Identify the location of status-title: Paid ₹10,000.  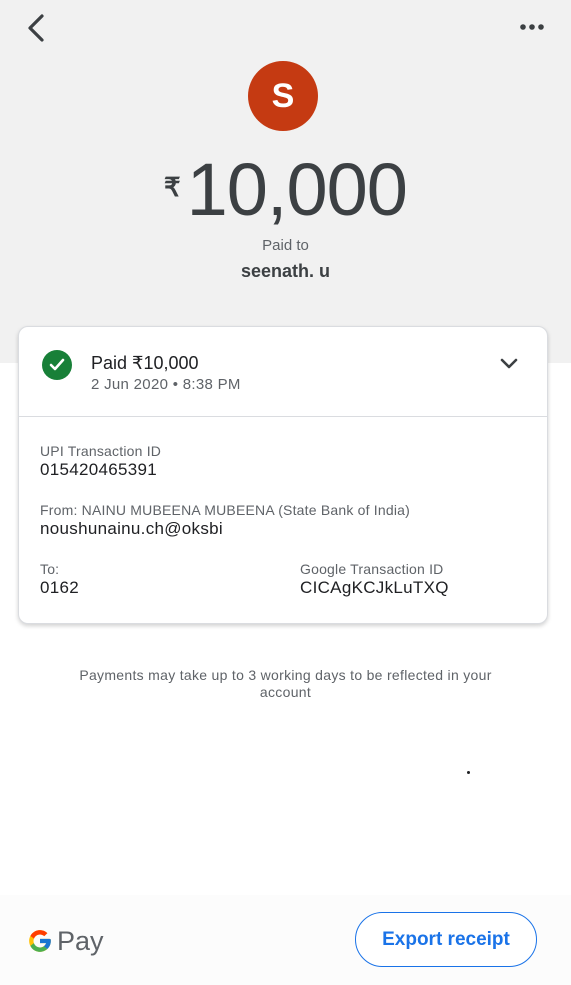
(145, 363).